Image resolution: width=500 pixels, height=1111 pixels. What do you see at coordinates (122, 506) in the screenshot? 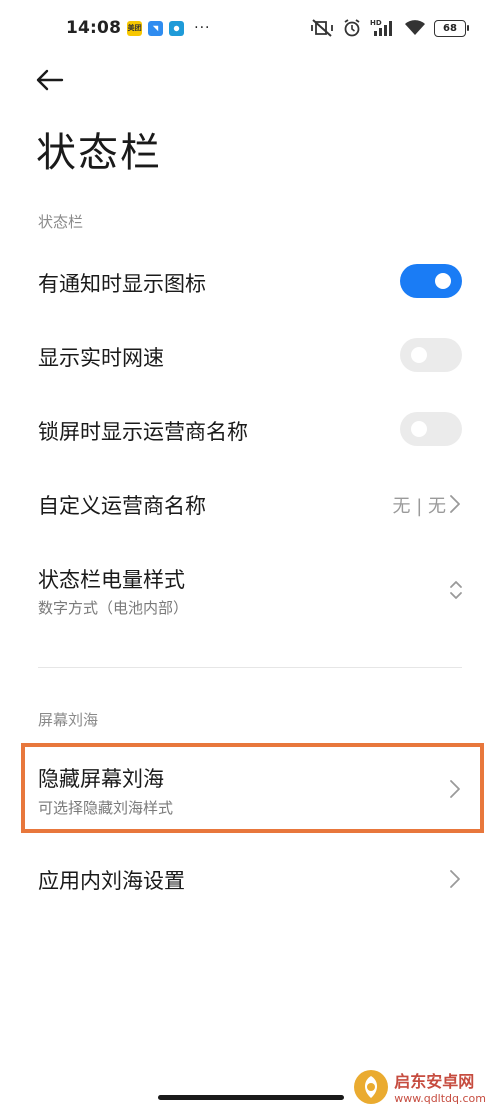
I see `setting-label: 自定义运营商名称` at bounding box center [122, 506].